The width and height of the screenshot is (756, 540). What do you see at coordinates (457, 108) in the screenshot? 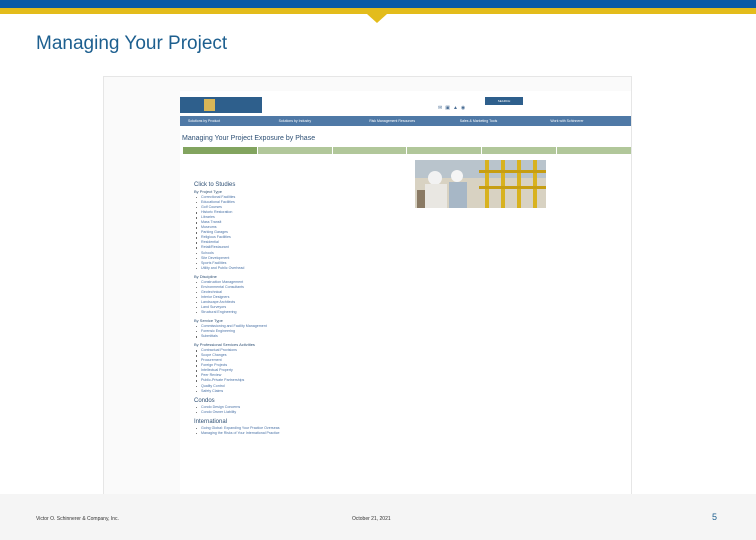
I see `share-icon: ▲` at bounding box center [457, 108].